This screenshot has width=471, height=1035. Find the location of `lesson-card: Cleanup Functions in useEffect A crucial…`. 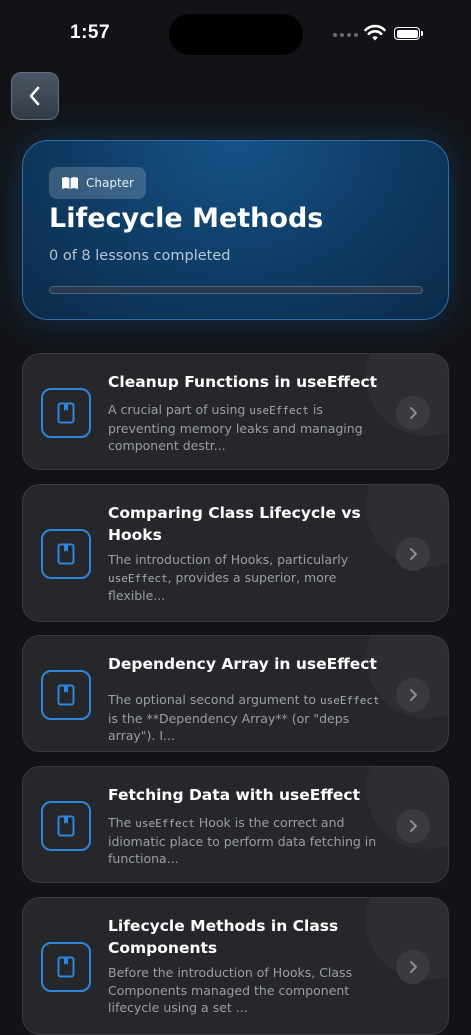

lesson-card: Cleanup Functions in useEffect A crucial… is located at coordinates (235, 411).